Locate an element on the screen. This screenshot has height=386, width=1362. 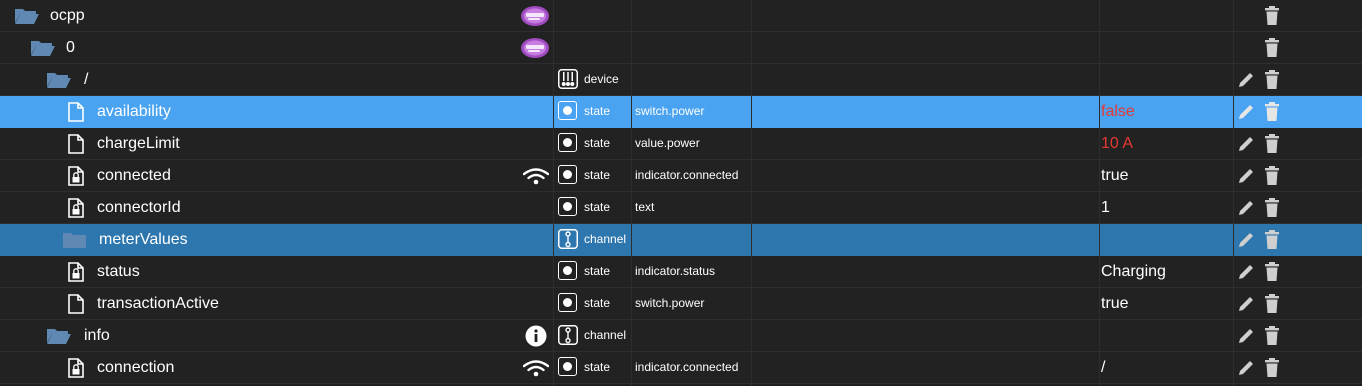
tree-row-connection: connection state indicator.connected / is located at coordinates (681, 368).